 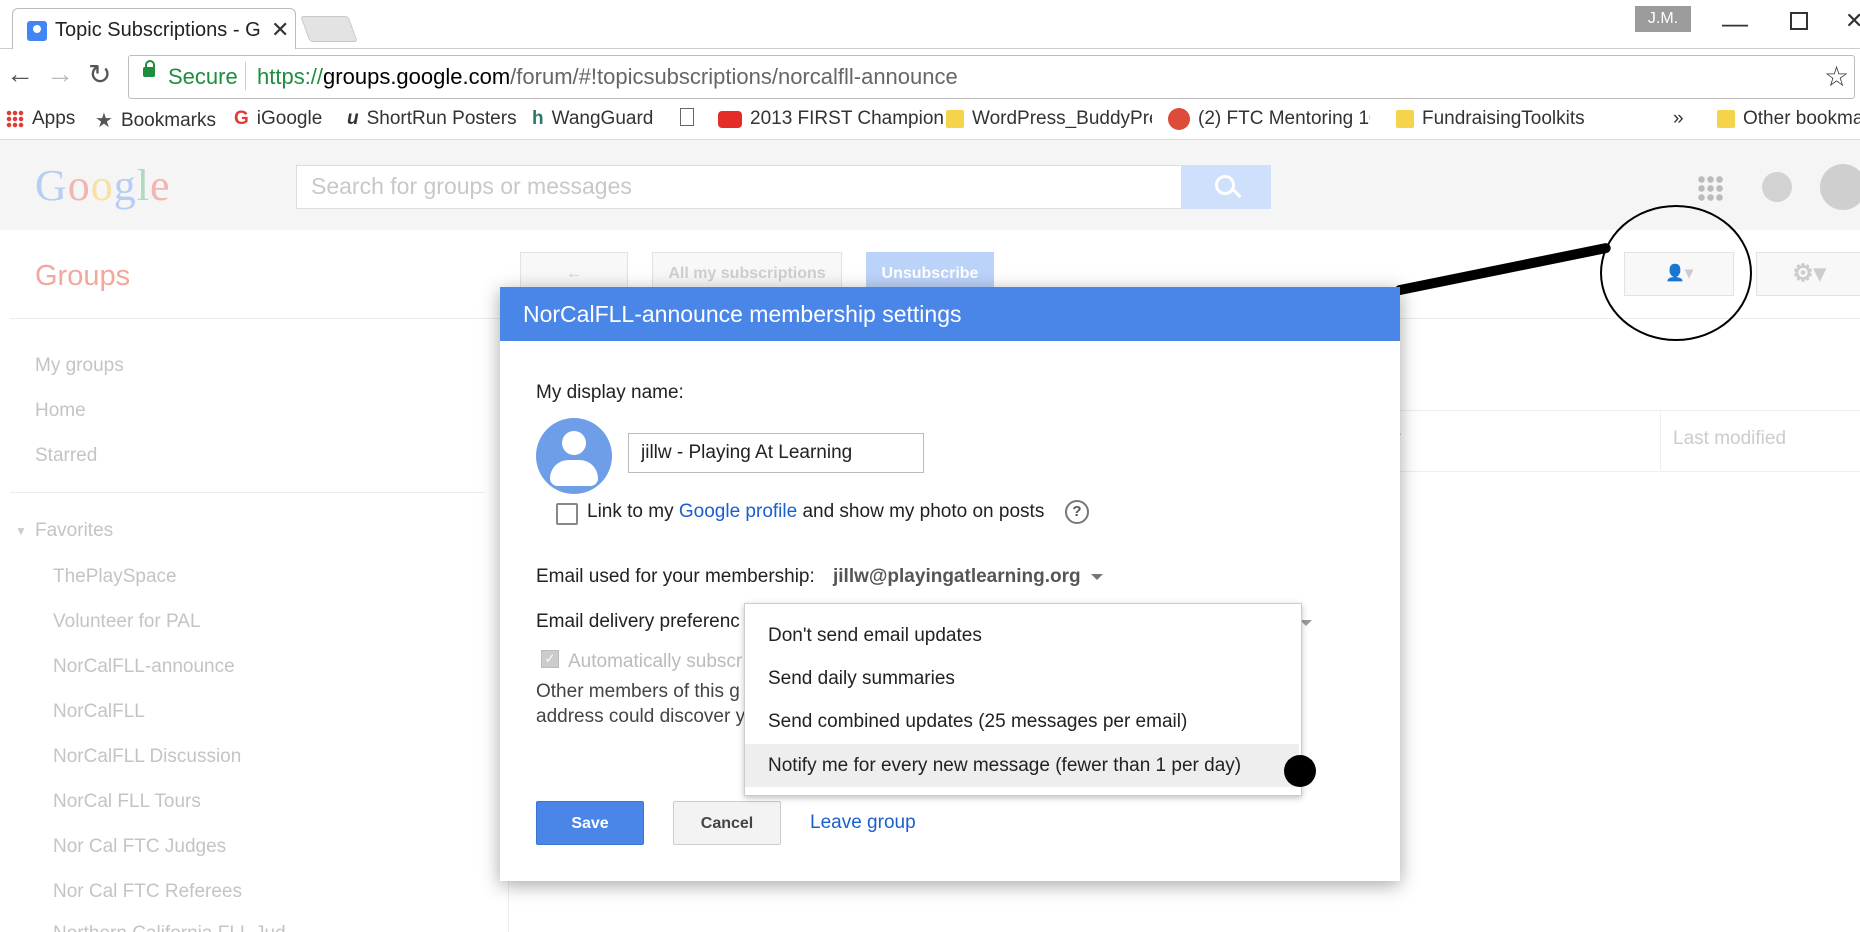 I want to click on bookmark-page, so click(x=687, y=117).